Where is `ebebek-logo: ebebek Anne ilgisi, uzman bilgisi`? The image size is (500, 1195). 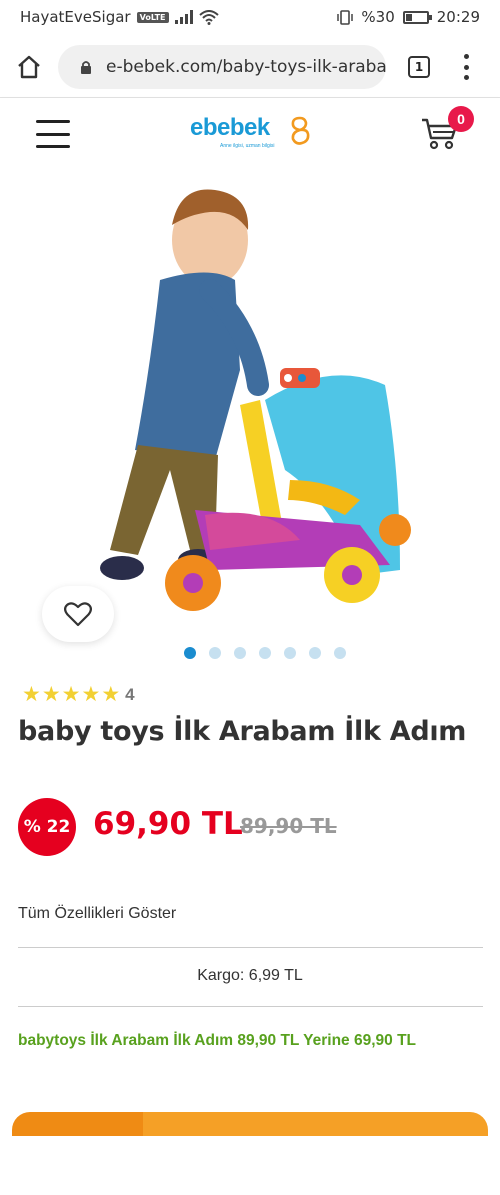 ebebek-logo: ebebek Anne ilgisi, uzman bilgisi is located at coordinates (255, 134).